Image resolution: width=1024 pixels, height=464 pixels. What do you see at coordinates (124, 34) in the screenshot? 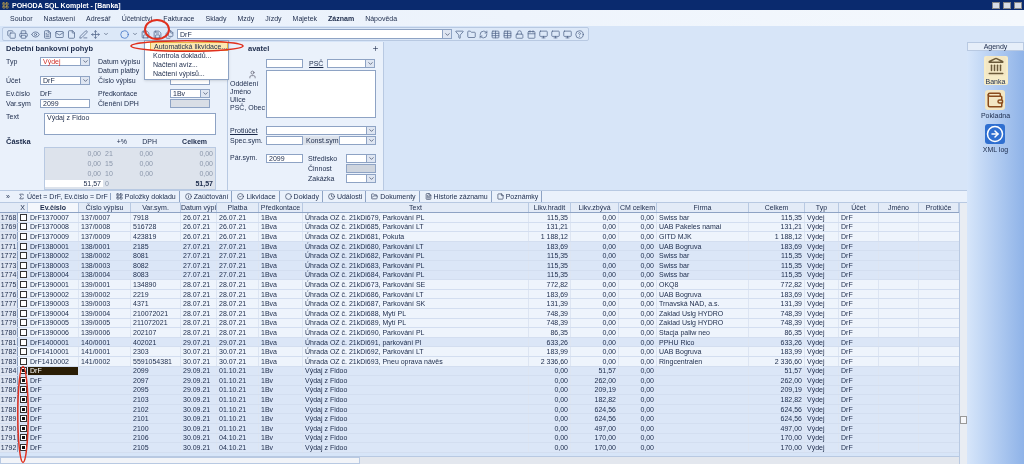
I see `circle-icon` at bounding box center [124, 34].